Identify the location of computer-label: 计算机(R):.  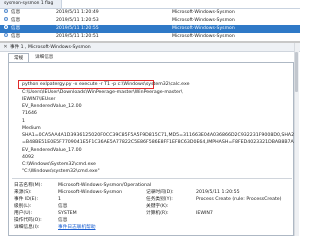
(157, 213).